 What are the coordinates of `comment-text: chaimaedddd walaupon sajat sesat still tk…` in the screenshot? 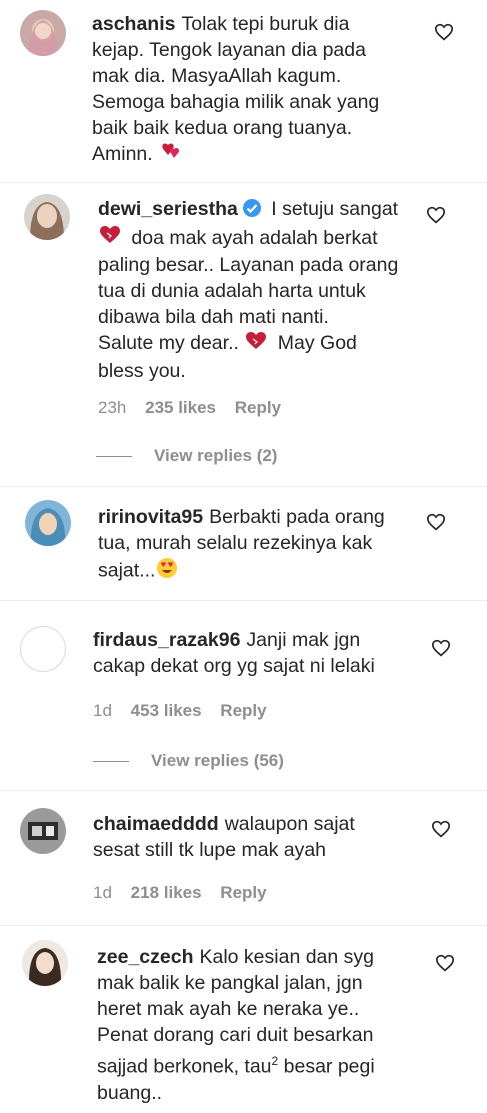 It's located at (224, 837).